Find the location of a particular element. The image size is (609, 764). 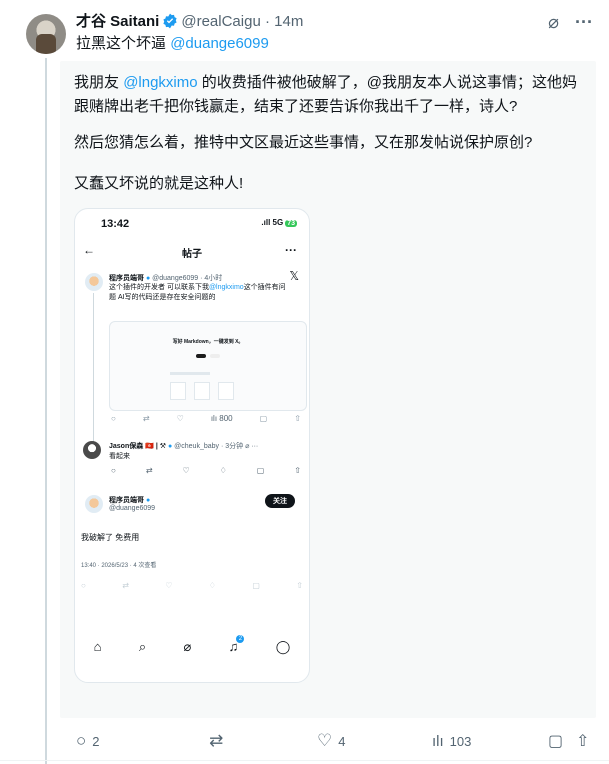

post-time: 14m is located at coordinates (288, 21).